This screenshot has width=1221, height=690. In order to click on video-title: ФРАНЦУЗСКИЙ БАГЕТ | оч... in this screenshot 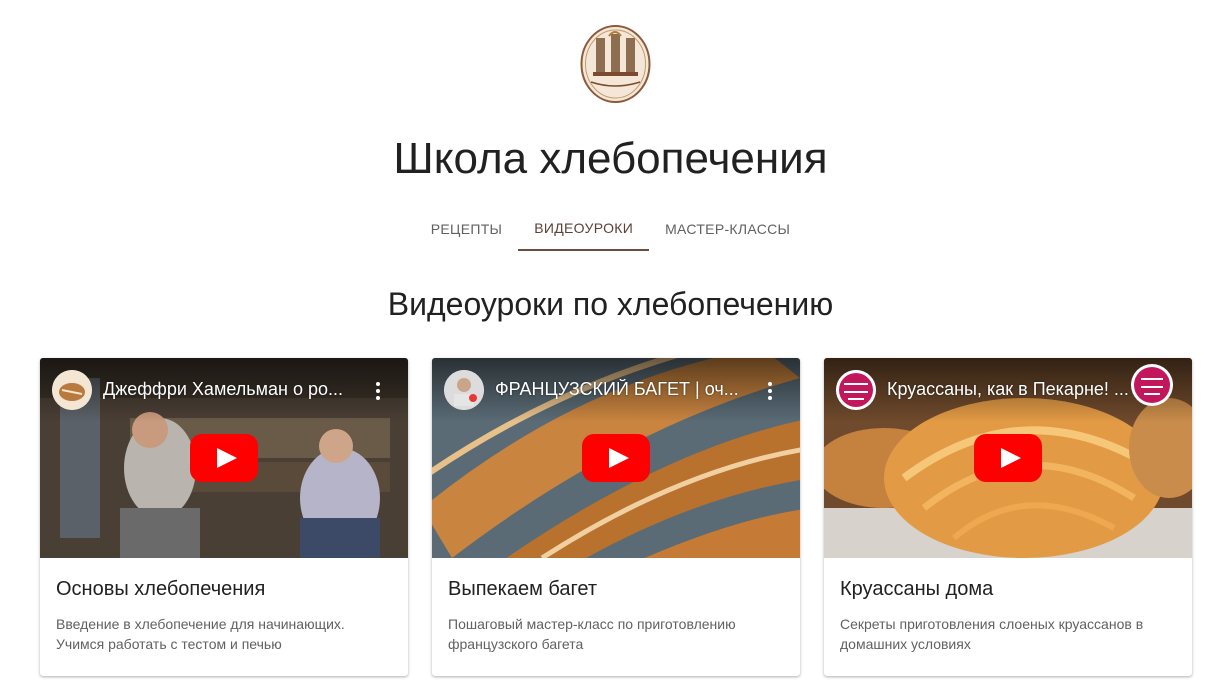, I will do `click(630, 389)`.